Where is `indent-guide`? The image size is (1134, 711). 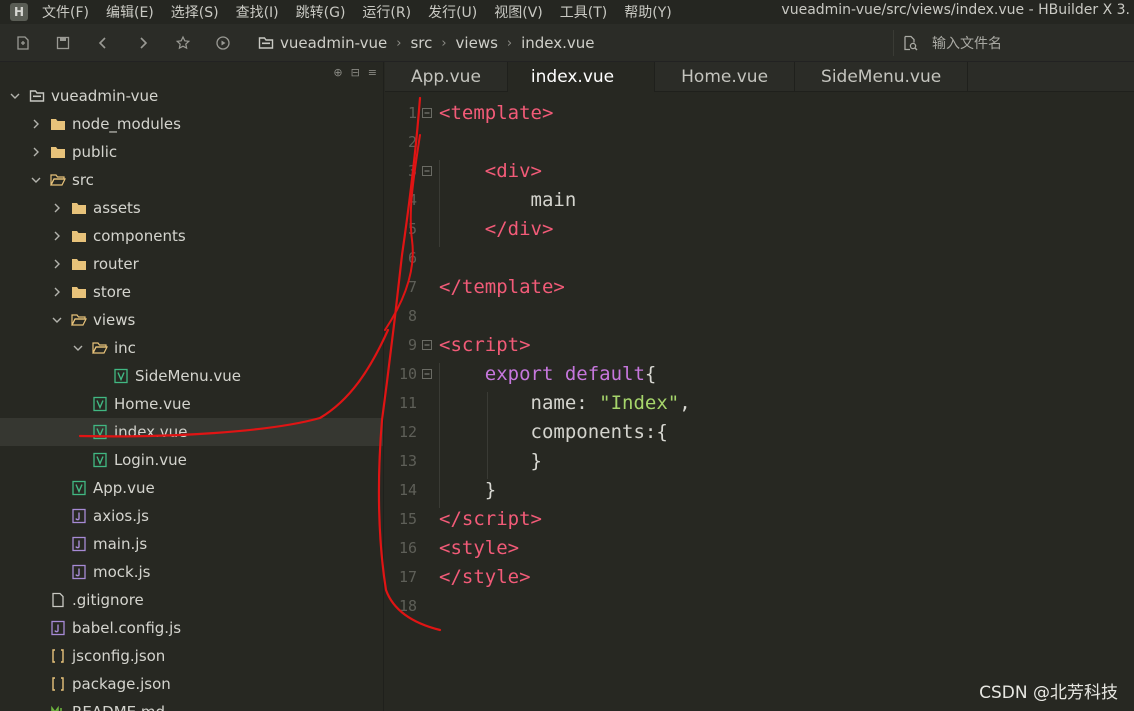 indent-guide is located at coordinates (439, 203).